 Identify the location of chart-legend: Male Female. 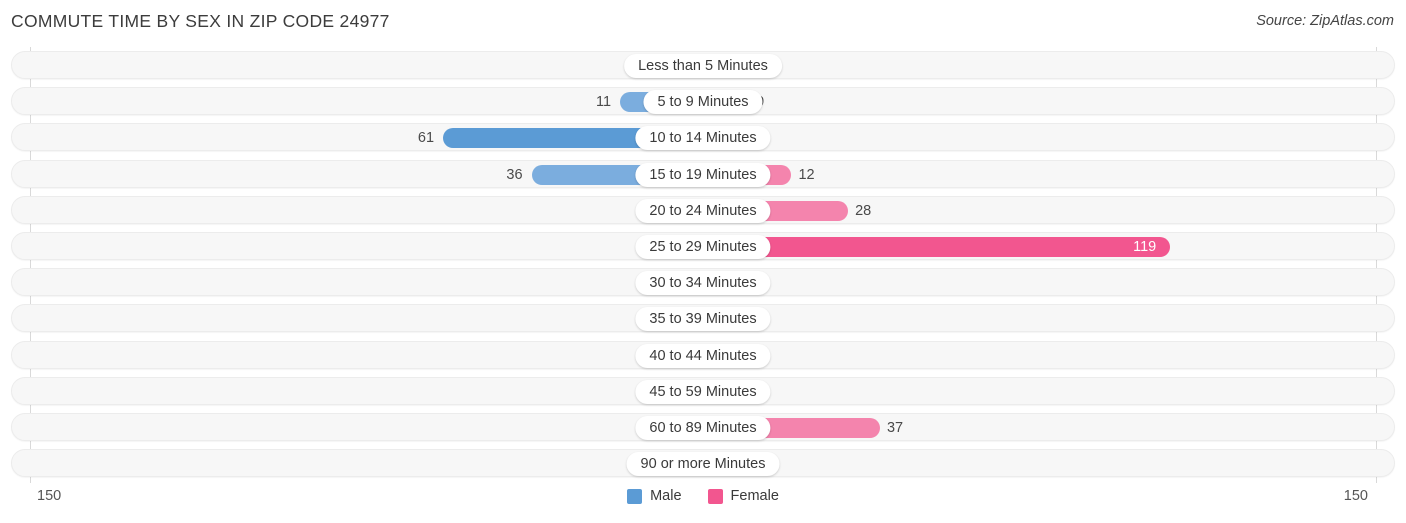
(703, 496).